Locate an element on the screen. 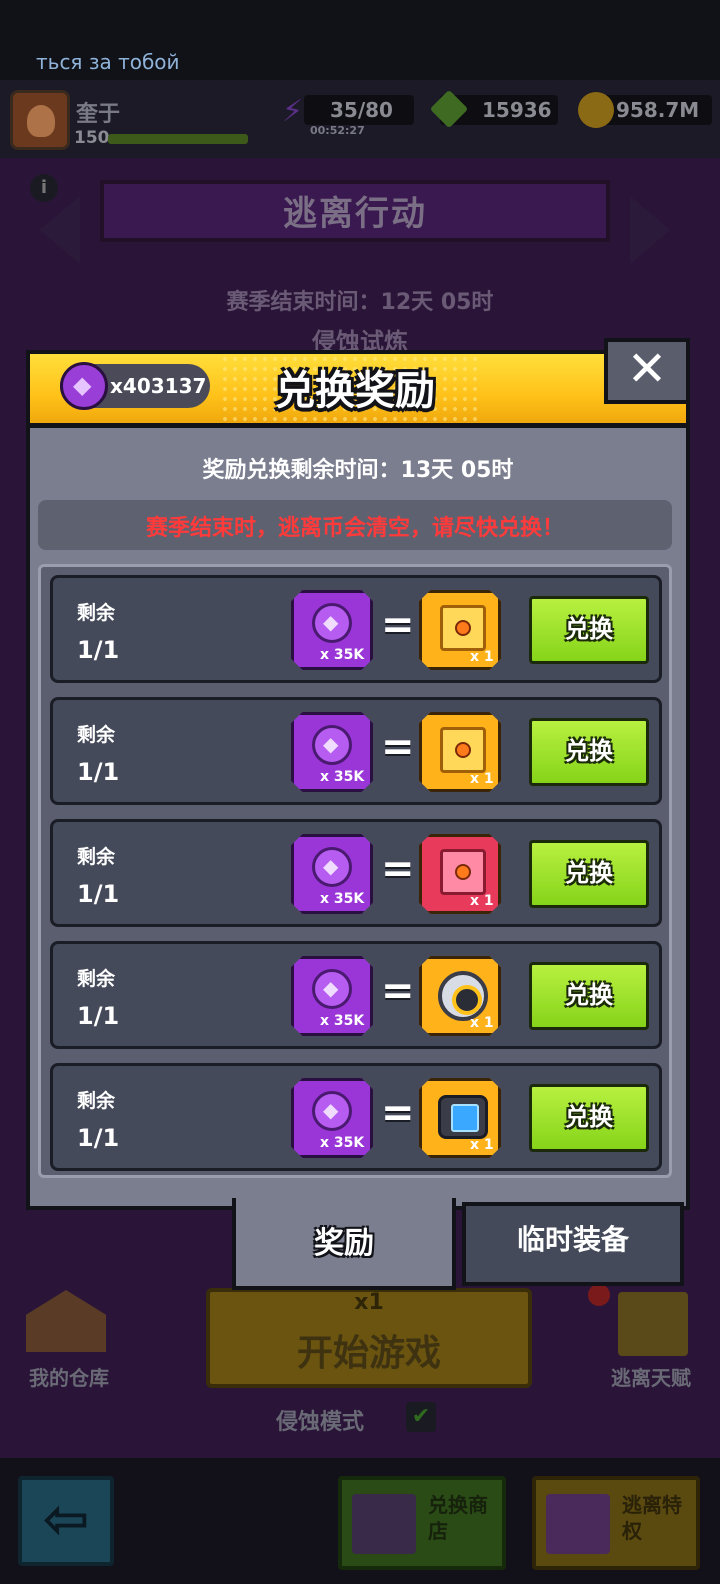  exchange-shop-button: 兑换商店 is located at coordinates (422, 1523).